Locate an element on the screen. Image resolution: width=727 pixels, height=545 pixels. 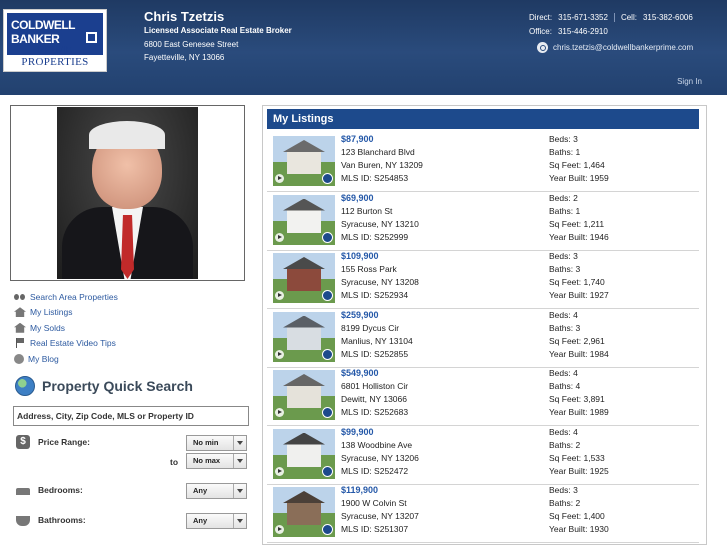
listing-sqft: Sq Feet: 1,533 is located at coordinates (577, 457).